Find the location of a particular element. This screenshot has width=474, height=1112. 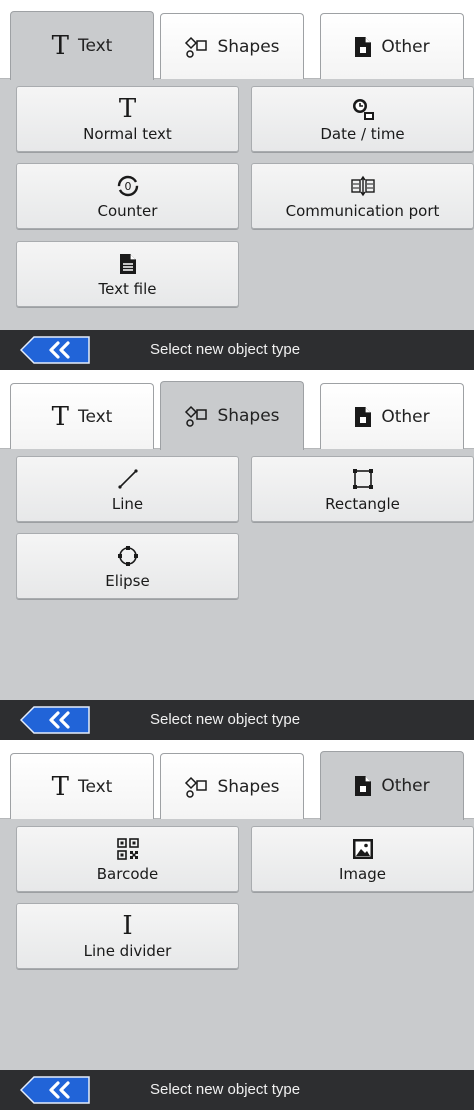

button-label: Elipse is located at coordinates (127, 580).